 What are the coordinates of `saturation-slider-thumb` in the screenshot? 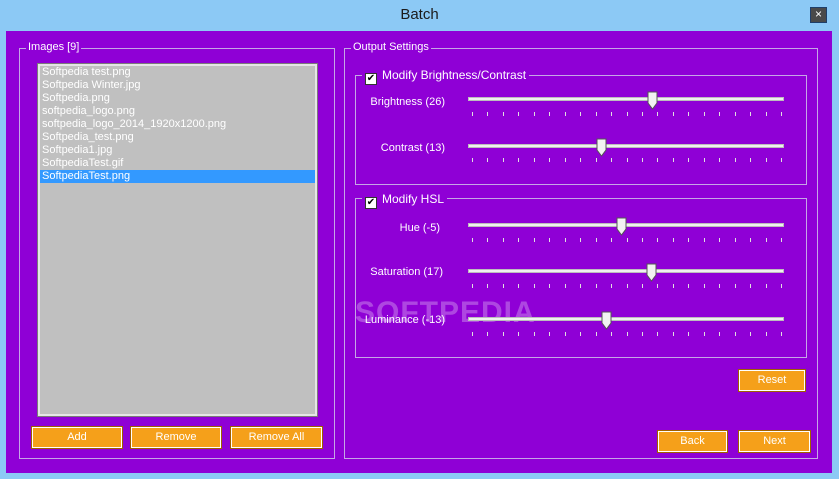 It's located at (651, 272).